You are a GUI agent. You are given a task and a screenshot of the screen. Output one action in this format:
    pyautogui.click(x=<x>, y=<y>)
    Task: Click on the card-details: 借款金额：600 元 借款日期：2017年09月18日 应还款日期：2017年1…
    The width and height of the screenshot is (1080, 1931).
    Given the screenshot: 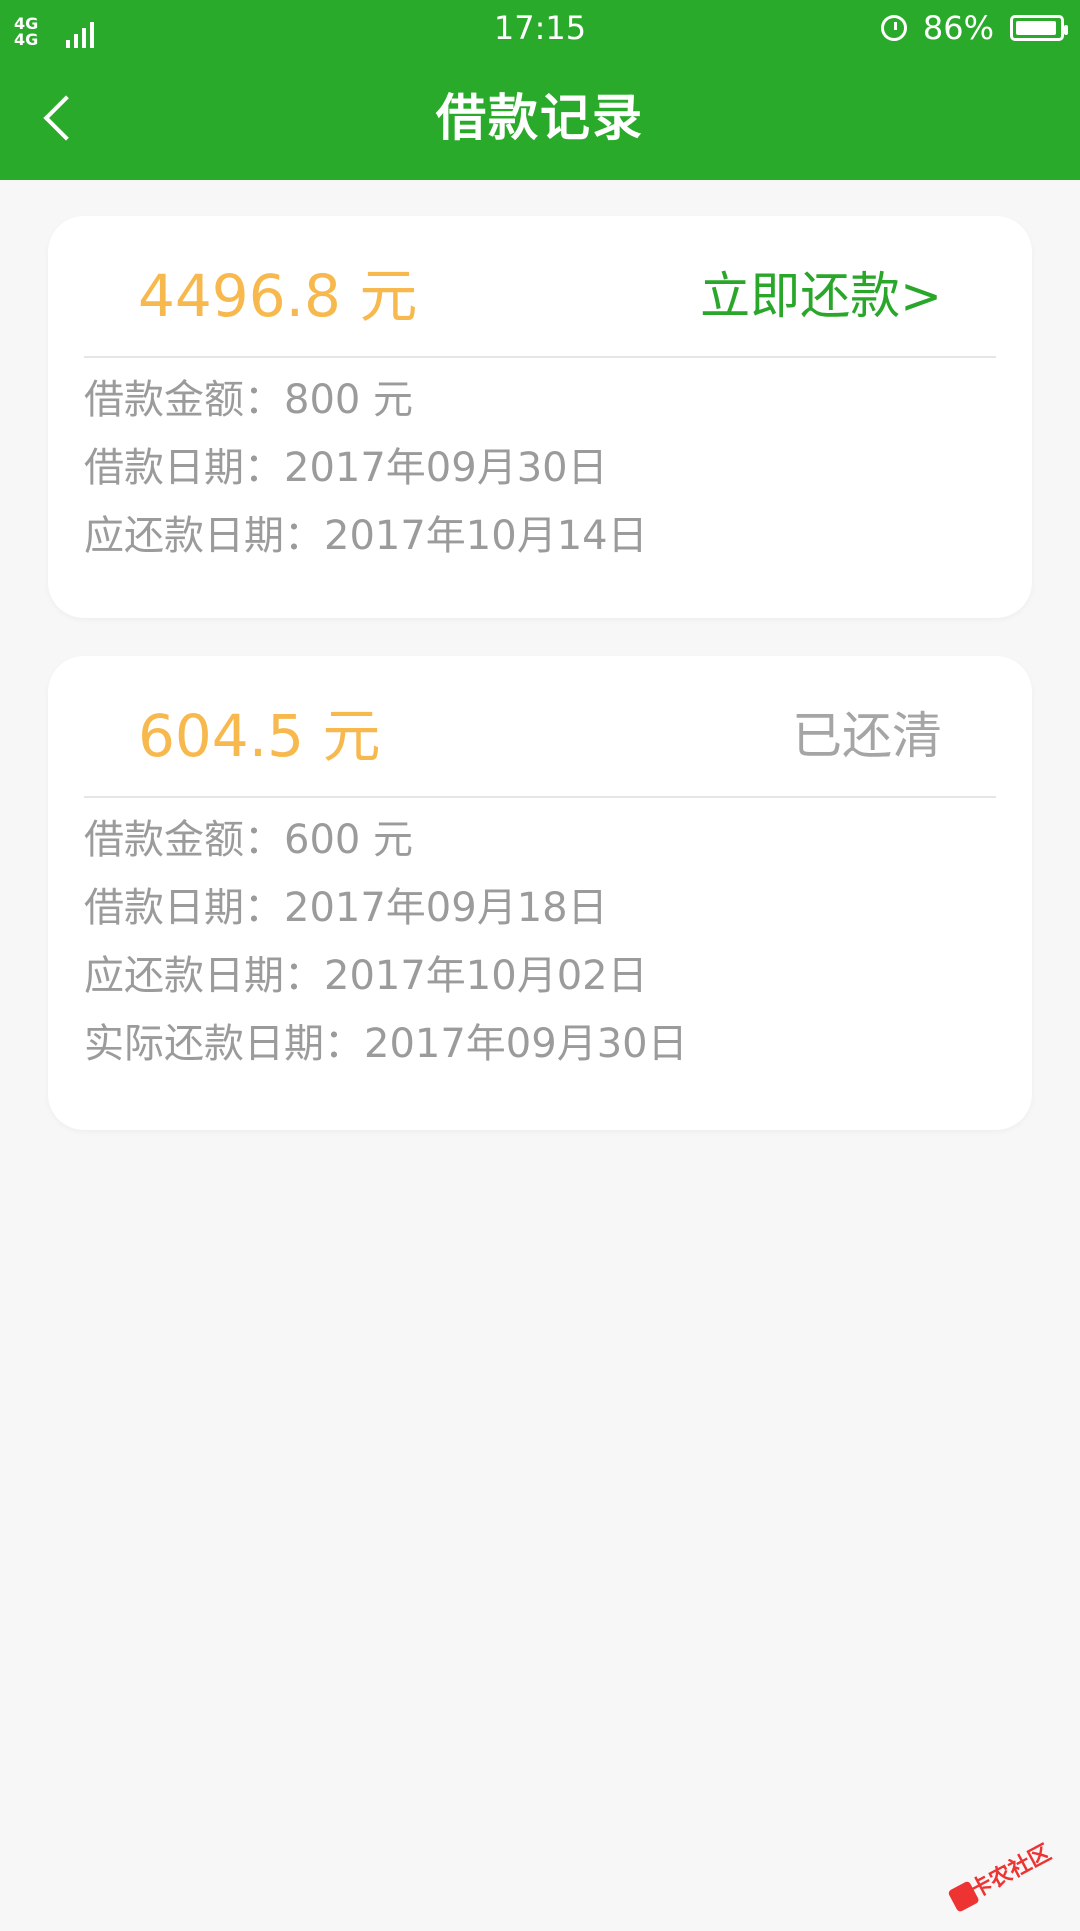 What is the action you would take?
    pyautogui.click(x=540, y=942)
    